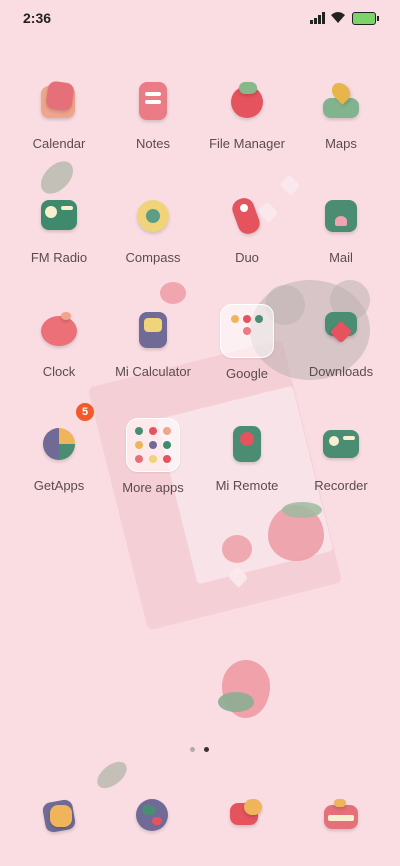 The height and width of the screenshot is (866, 400). Describe the element at coordinates (206, 749) in the screenshot. I see `page-dot-active` at that location.